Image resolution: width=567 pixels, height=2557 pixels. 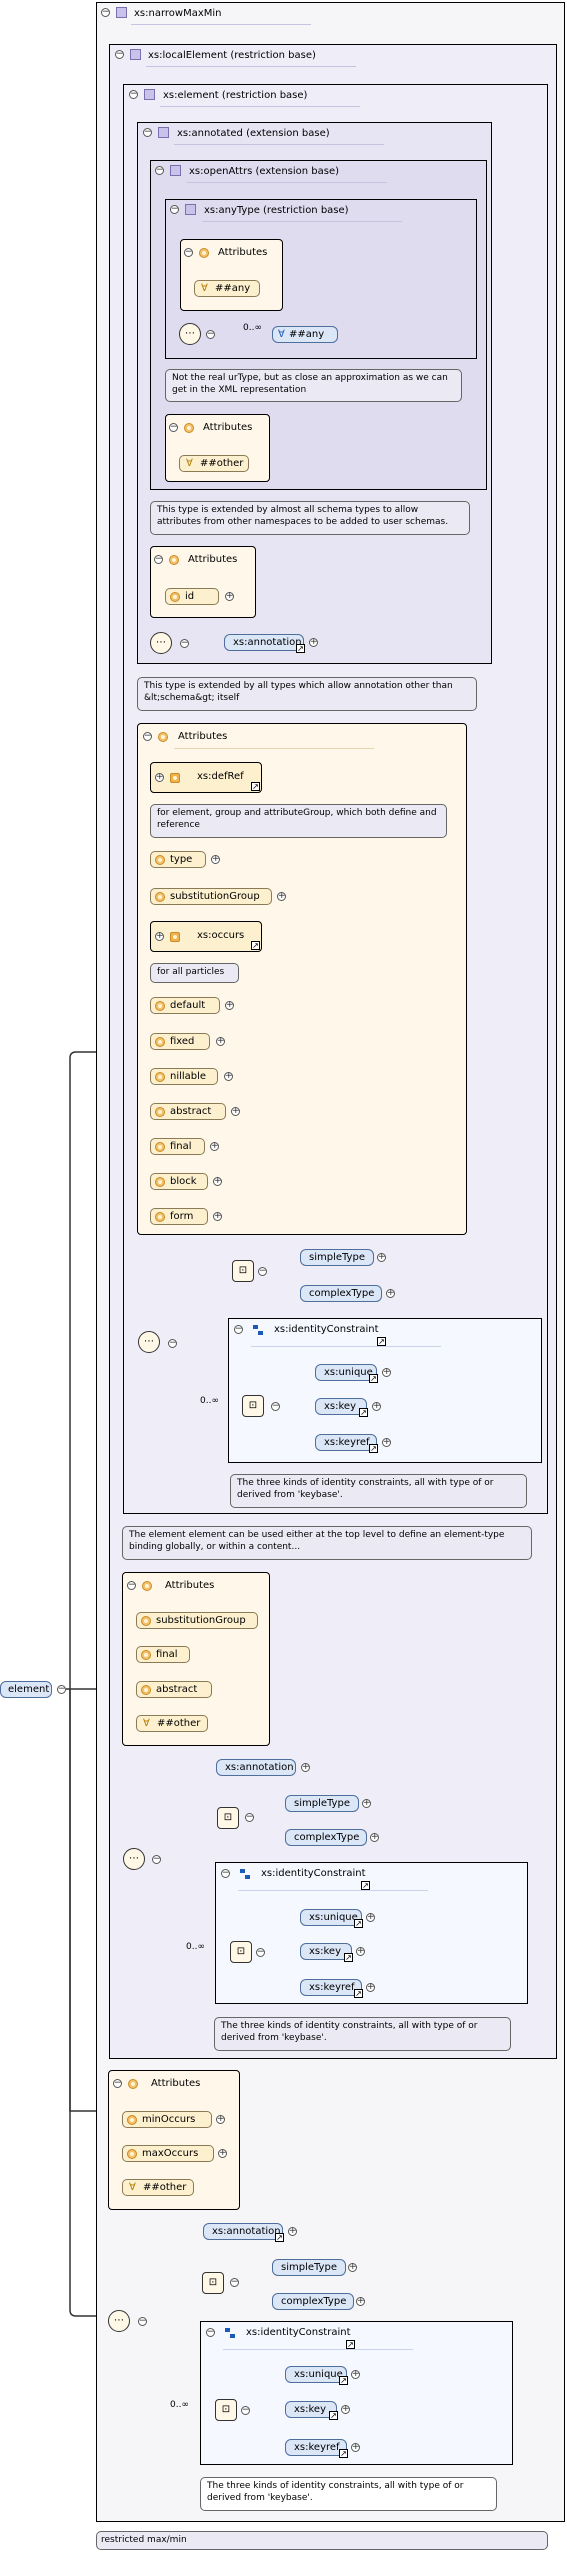 I want to click on fixed-attribute-node: fixed, so click(x=180, y=1041).